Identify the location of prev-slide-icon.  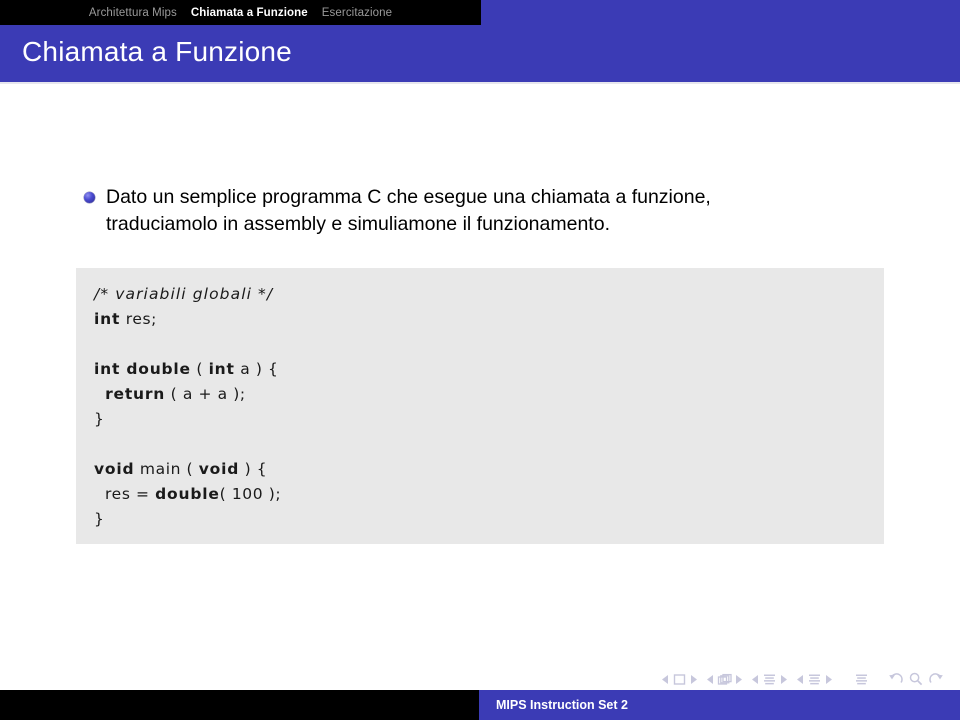
(665, 679).